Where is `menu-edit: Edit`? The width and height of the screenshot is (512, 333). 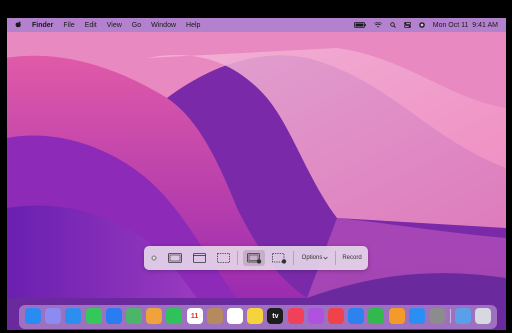
menu-edit: Edit is located at coordinates (91, 25).